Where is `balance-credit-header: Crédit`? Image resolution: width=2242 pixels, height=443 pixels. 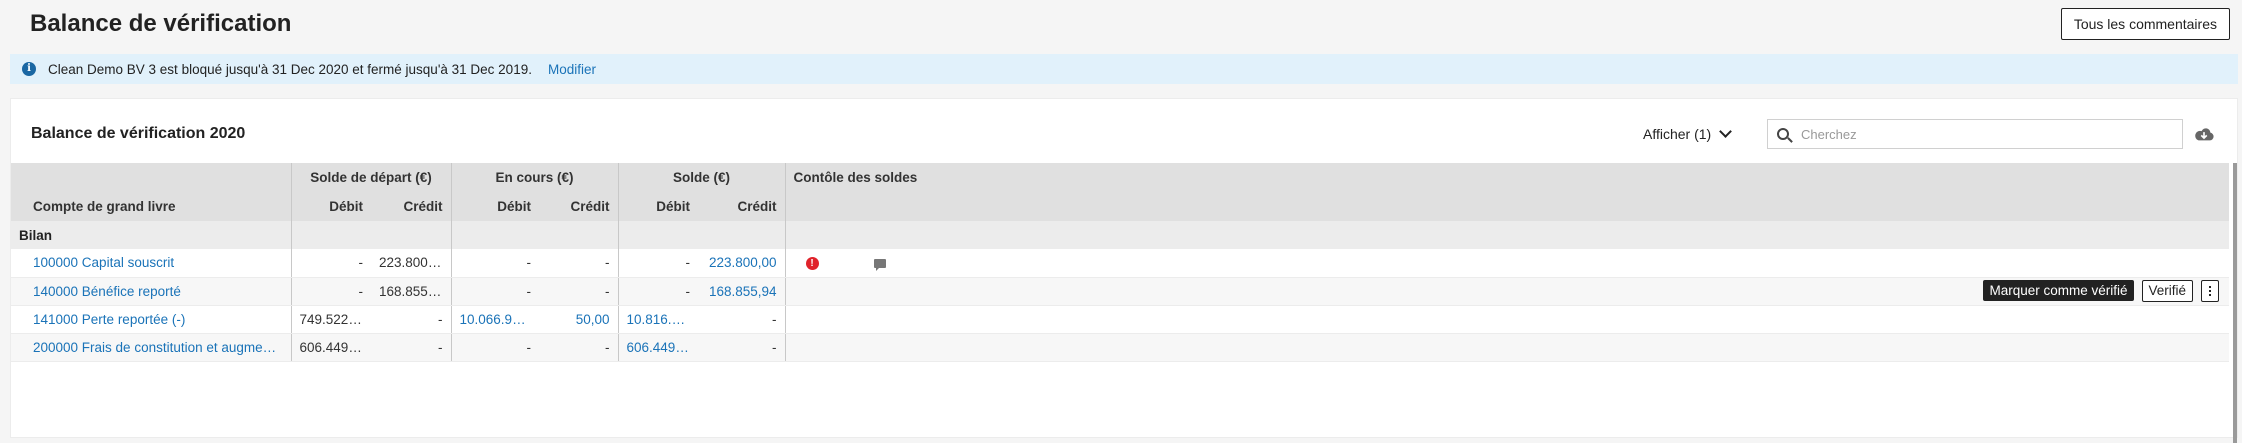
balance-credit-header: Crédit is located at coordinates (742, 206).